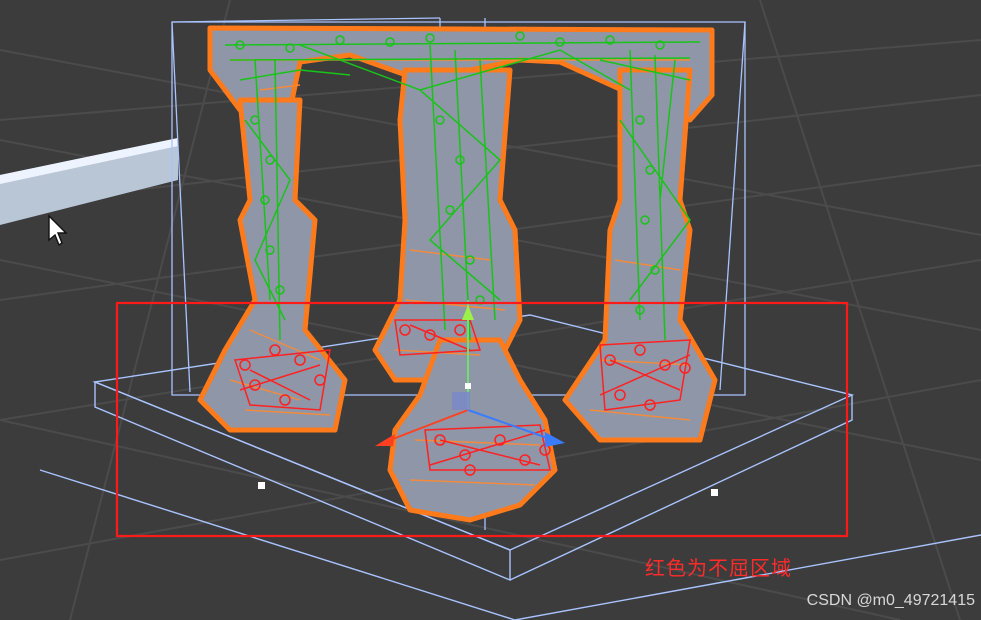 This screenshot has width=981, height=620. What do you see at coordinates (89, 181) in the screenshot?
I see `white-rail` at bounding box center [89, 181].